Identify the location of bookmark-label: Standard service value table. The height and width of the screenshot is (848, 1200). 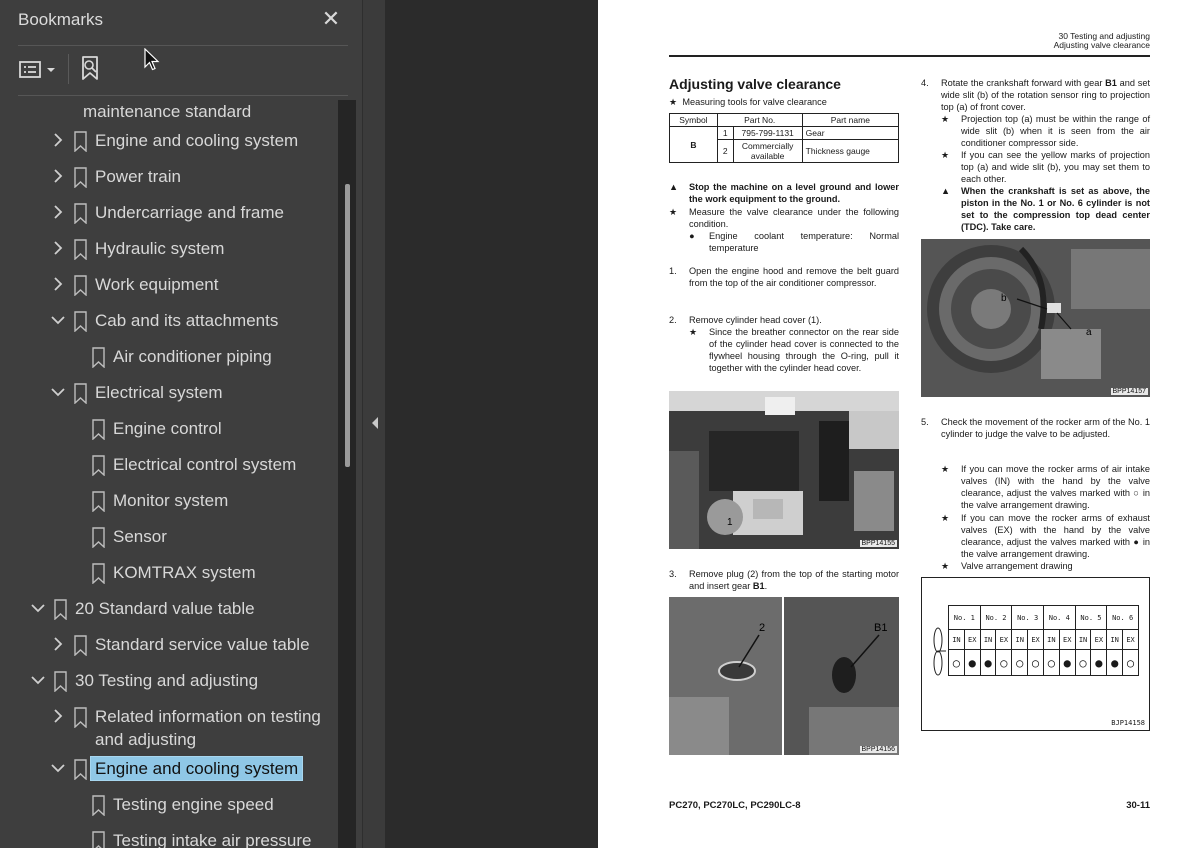
(202, 644).